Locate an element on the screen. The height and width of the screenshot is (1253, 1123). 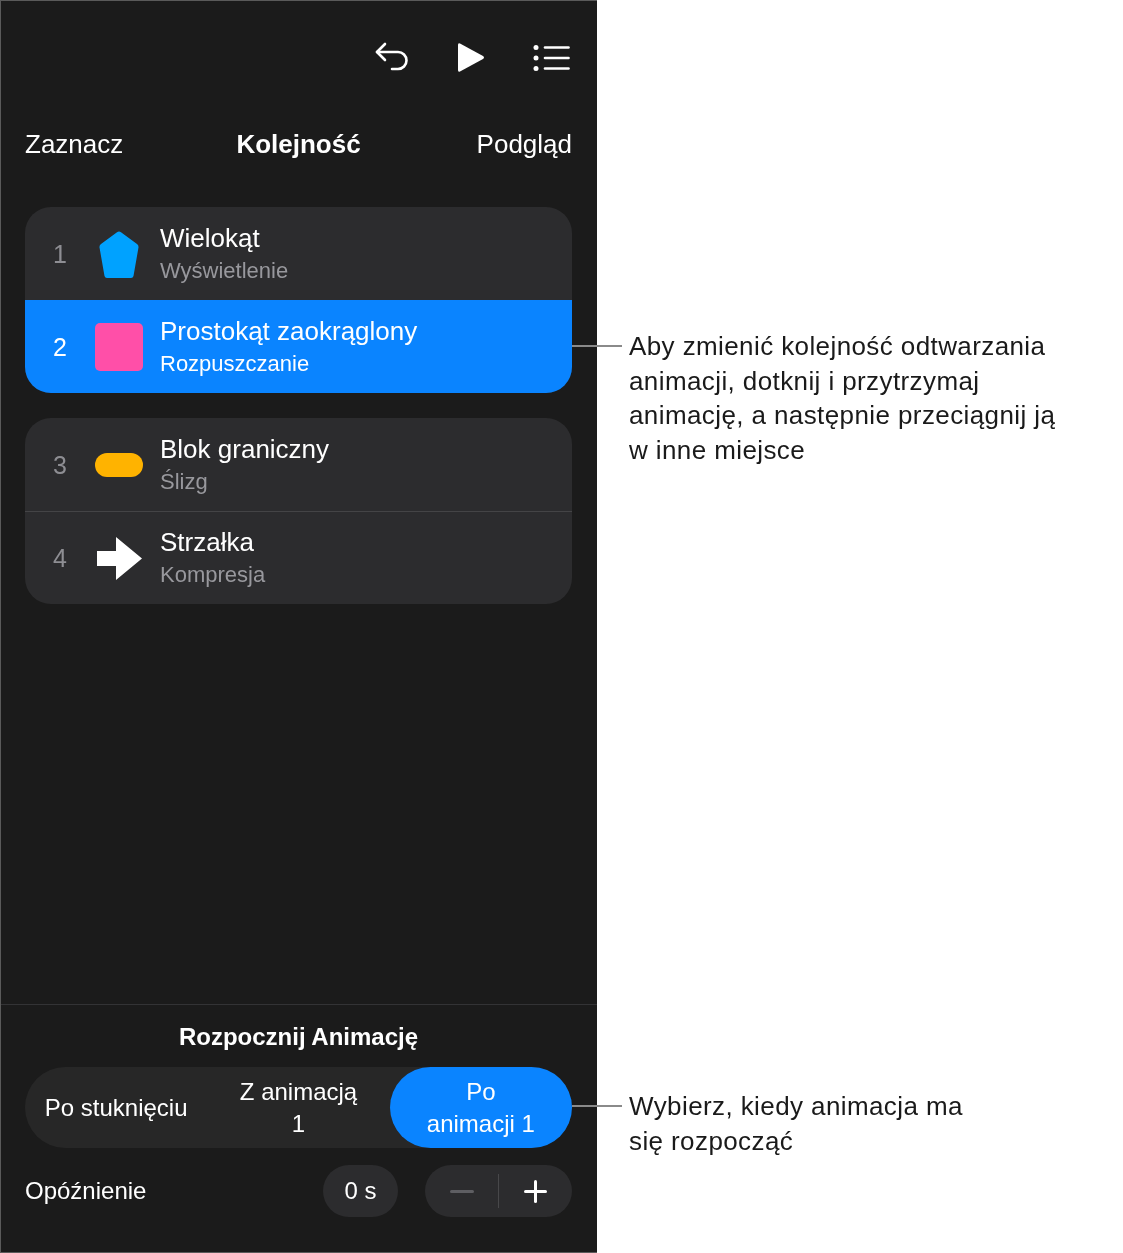
row-number: 1 is located at coordinates (60, 254).